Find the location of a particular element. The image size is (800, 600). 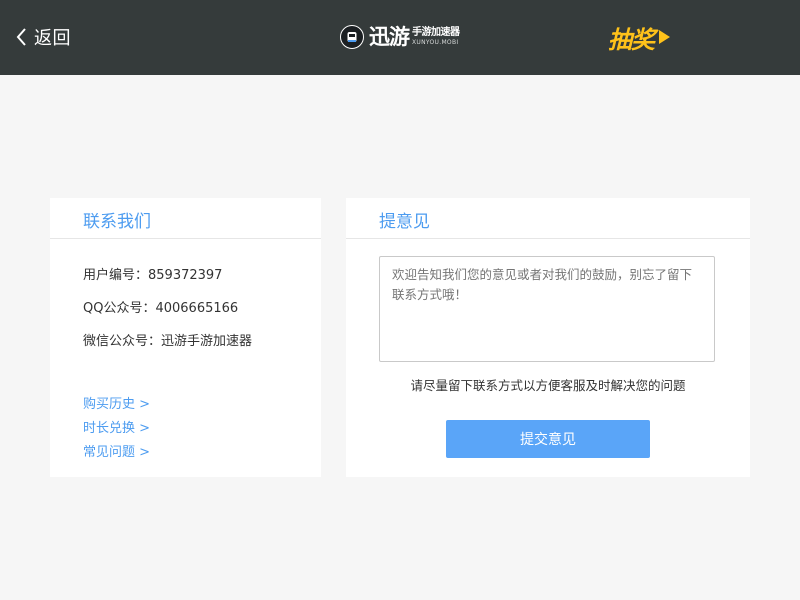

qq-account-text: QQ公众号：4006665166 is located at coordinates (161, 308).